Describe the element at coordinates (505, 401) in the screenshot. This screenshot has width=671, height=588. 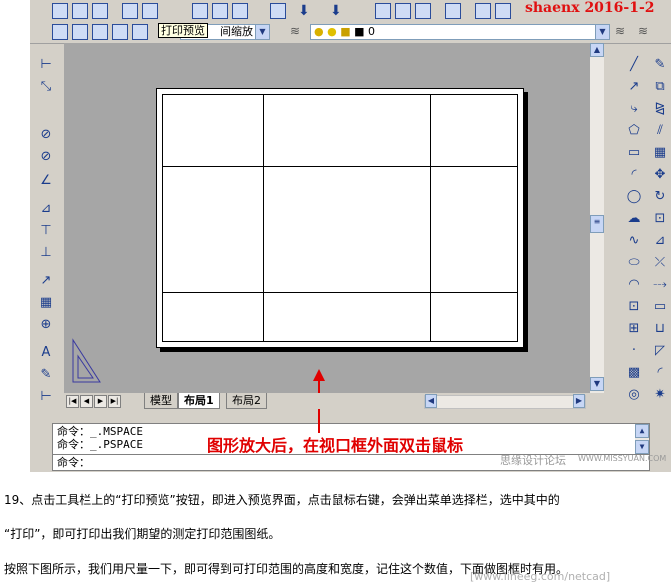
I see `horizontal-scrollbar: ◀ ▶` at that location.